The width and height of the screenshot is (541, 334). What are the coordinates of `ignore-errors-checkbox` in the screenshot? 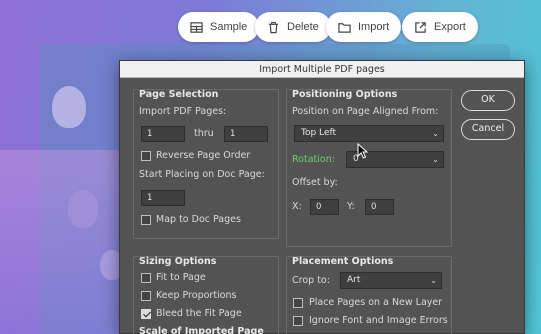 It's located at (298, 321).